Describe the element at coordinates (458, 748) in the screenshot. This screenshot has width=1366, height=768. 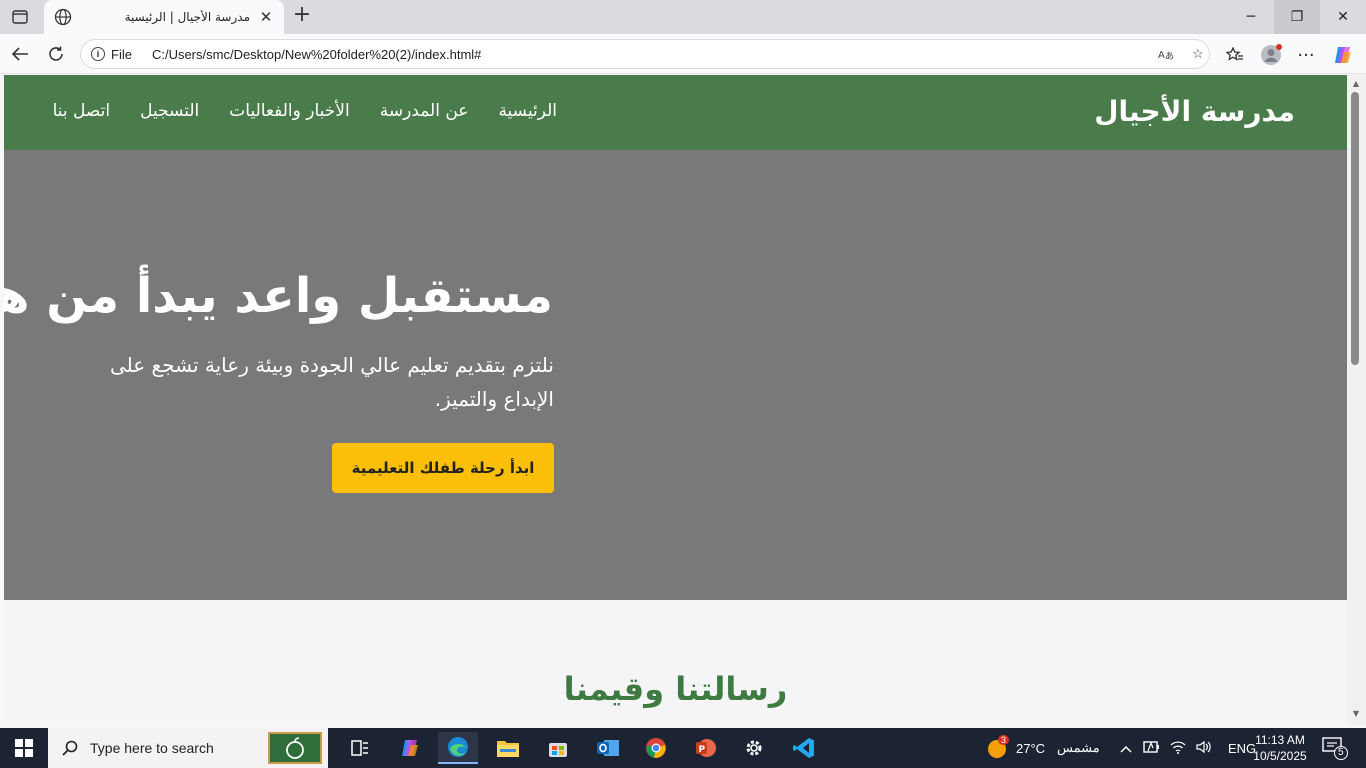
I see `edge-browser-icon` at that location.